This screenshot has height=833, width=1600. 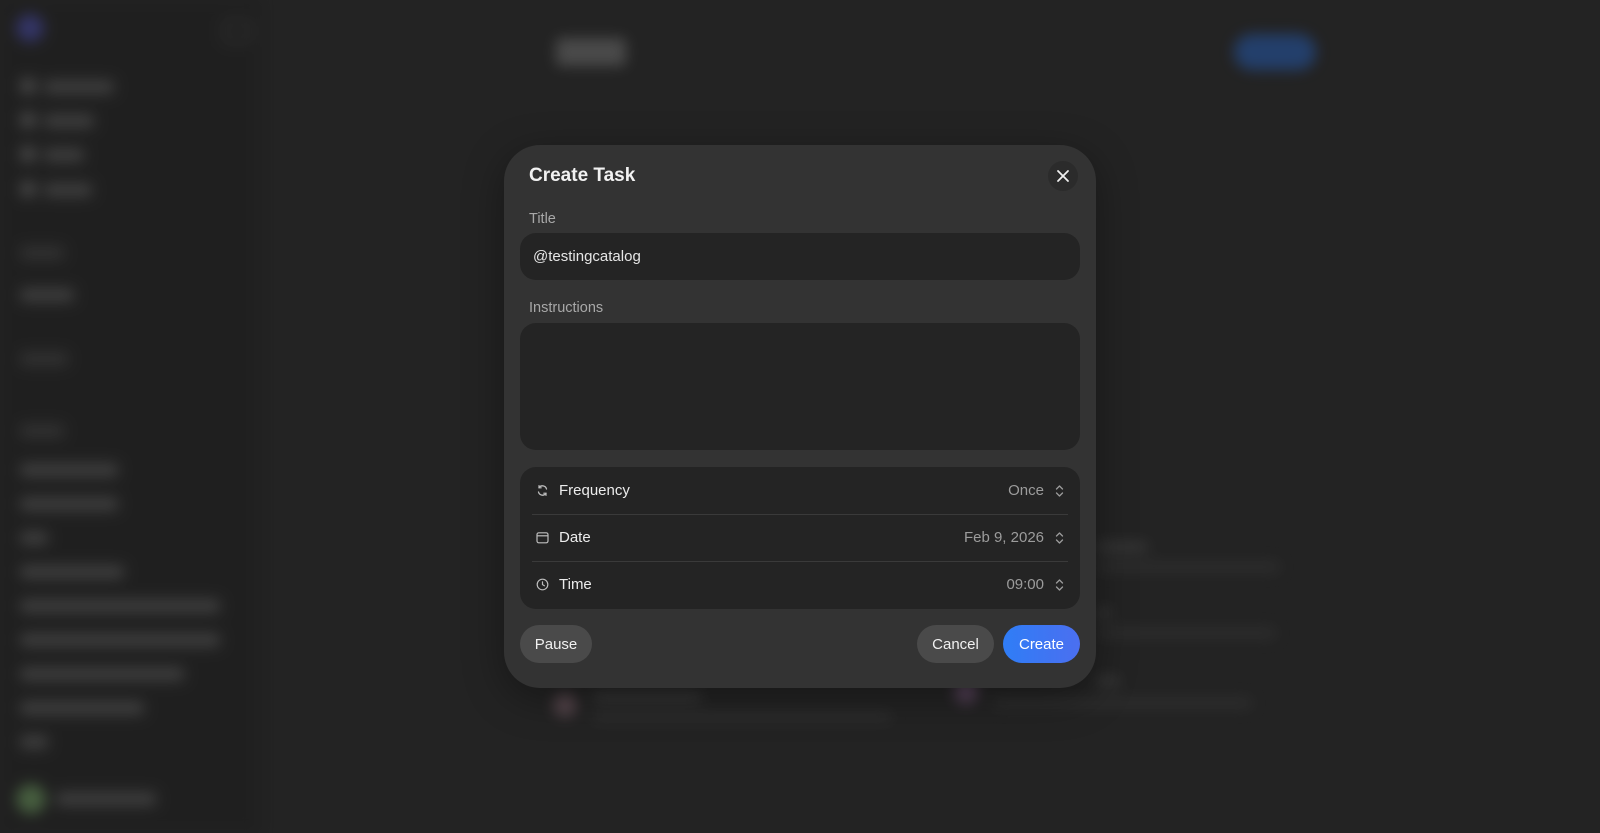 What do you see at coordinates (542, 538) in the screenshot?
I see `calendar-icon` at bounding box center [542, 538].